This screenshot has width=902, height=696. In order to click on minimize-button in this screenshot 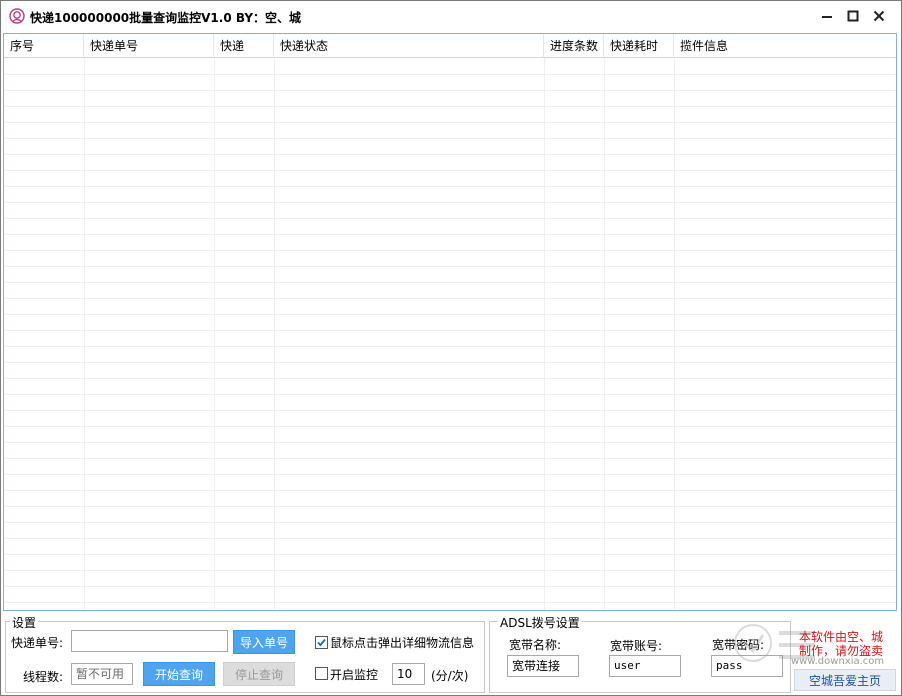, I will do `click(827, 16)`.